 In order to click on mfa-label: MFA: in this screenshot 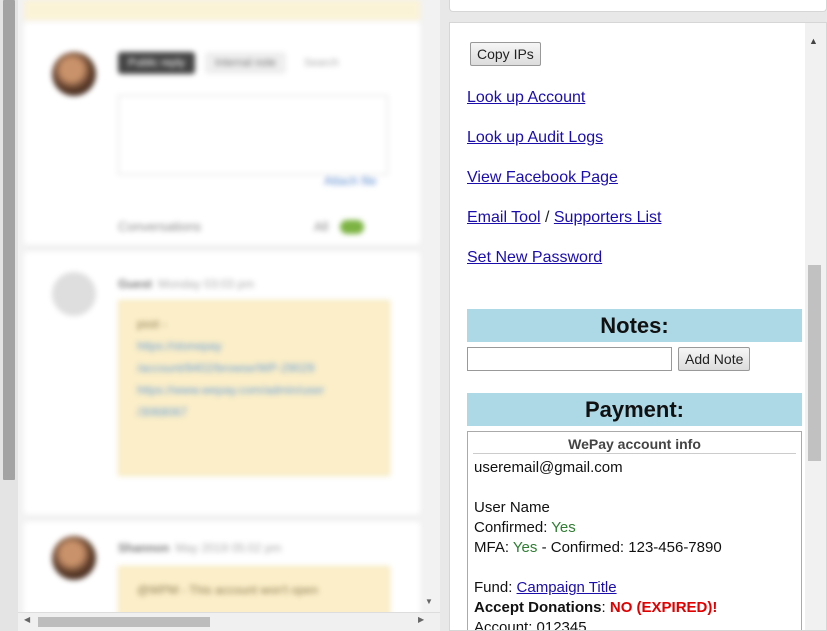, I will do `click(492, 547)`.